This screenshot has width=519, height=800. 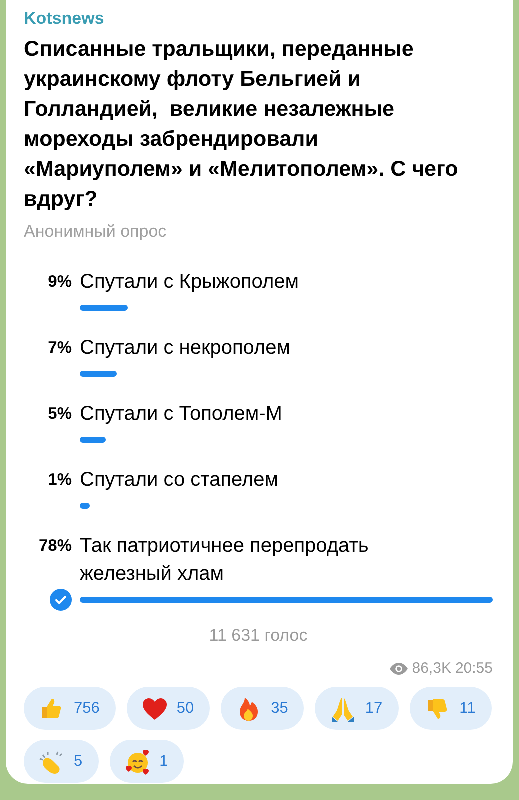 I want to click on option-label: Спутали со стапелем, so click(x=180, y=480).